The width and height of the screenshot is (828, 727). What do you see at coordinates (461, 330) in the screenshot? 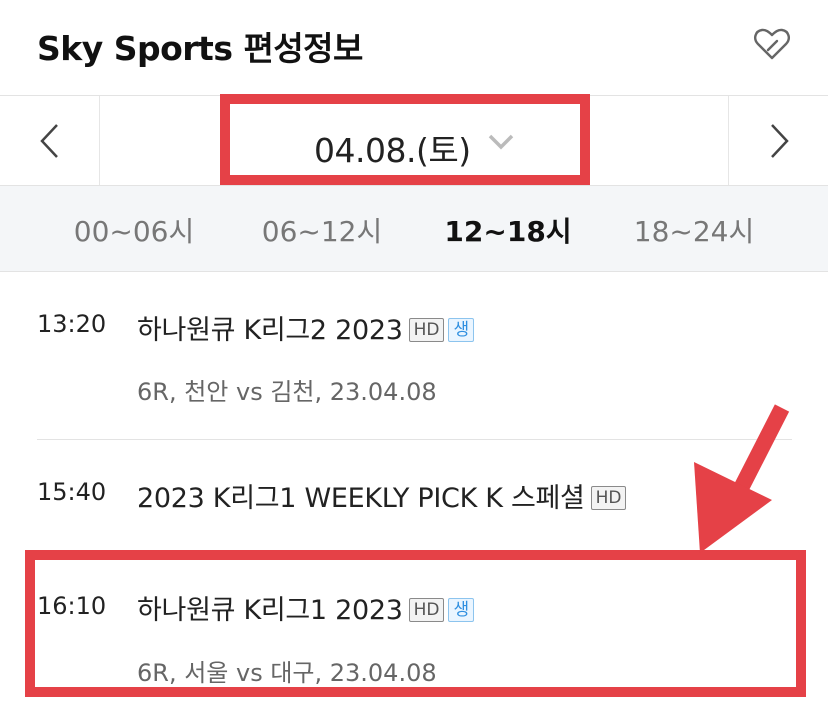
I see `live-badge: 생` at bounding box center [461, 330].